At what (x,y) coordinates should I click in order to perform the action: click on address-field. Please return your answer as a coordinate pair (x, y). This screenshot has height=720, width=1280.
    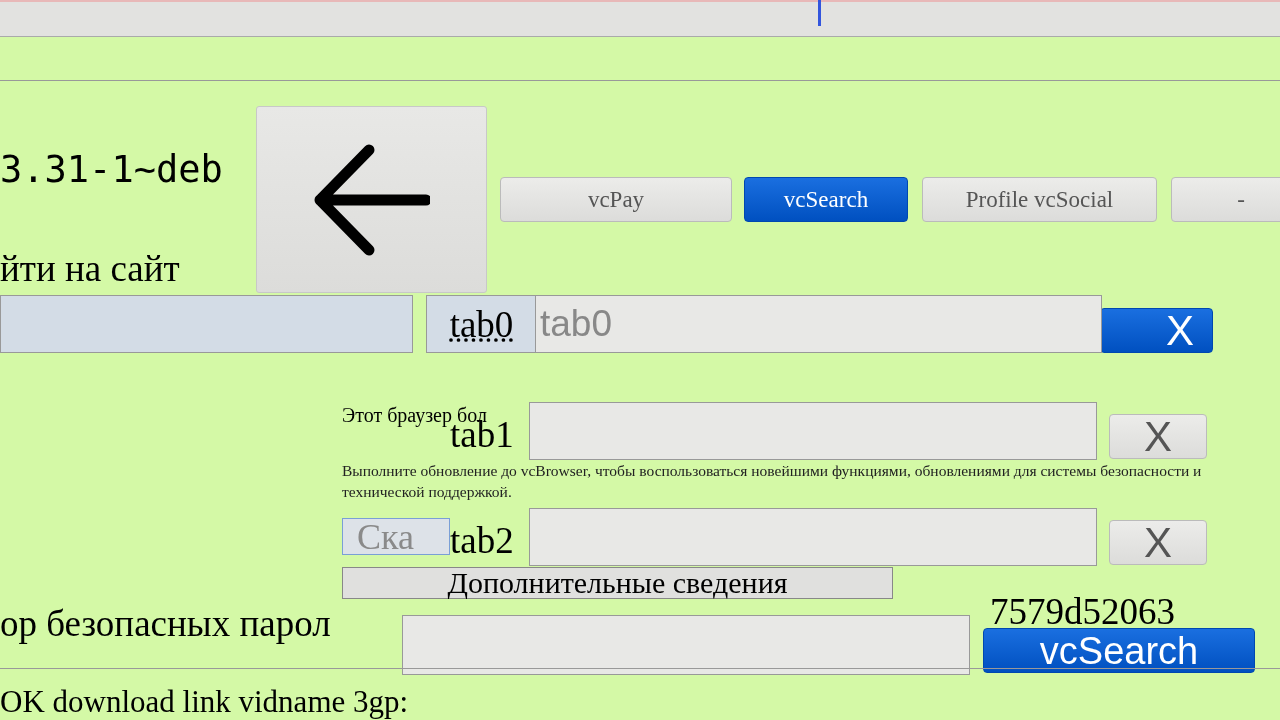
    Looking at the image, I should click on (206, 324).